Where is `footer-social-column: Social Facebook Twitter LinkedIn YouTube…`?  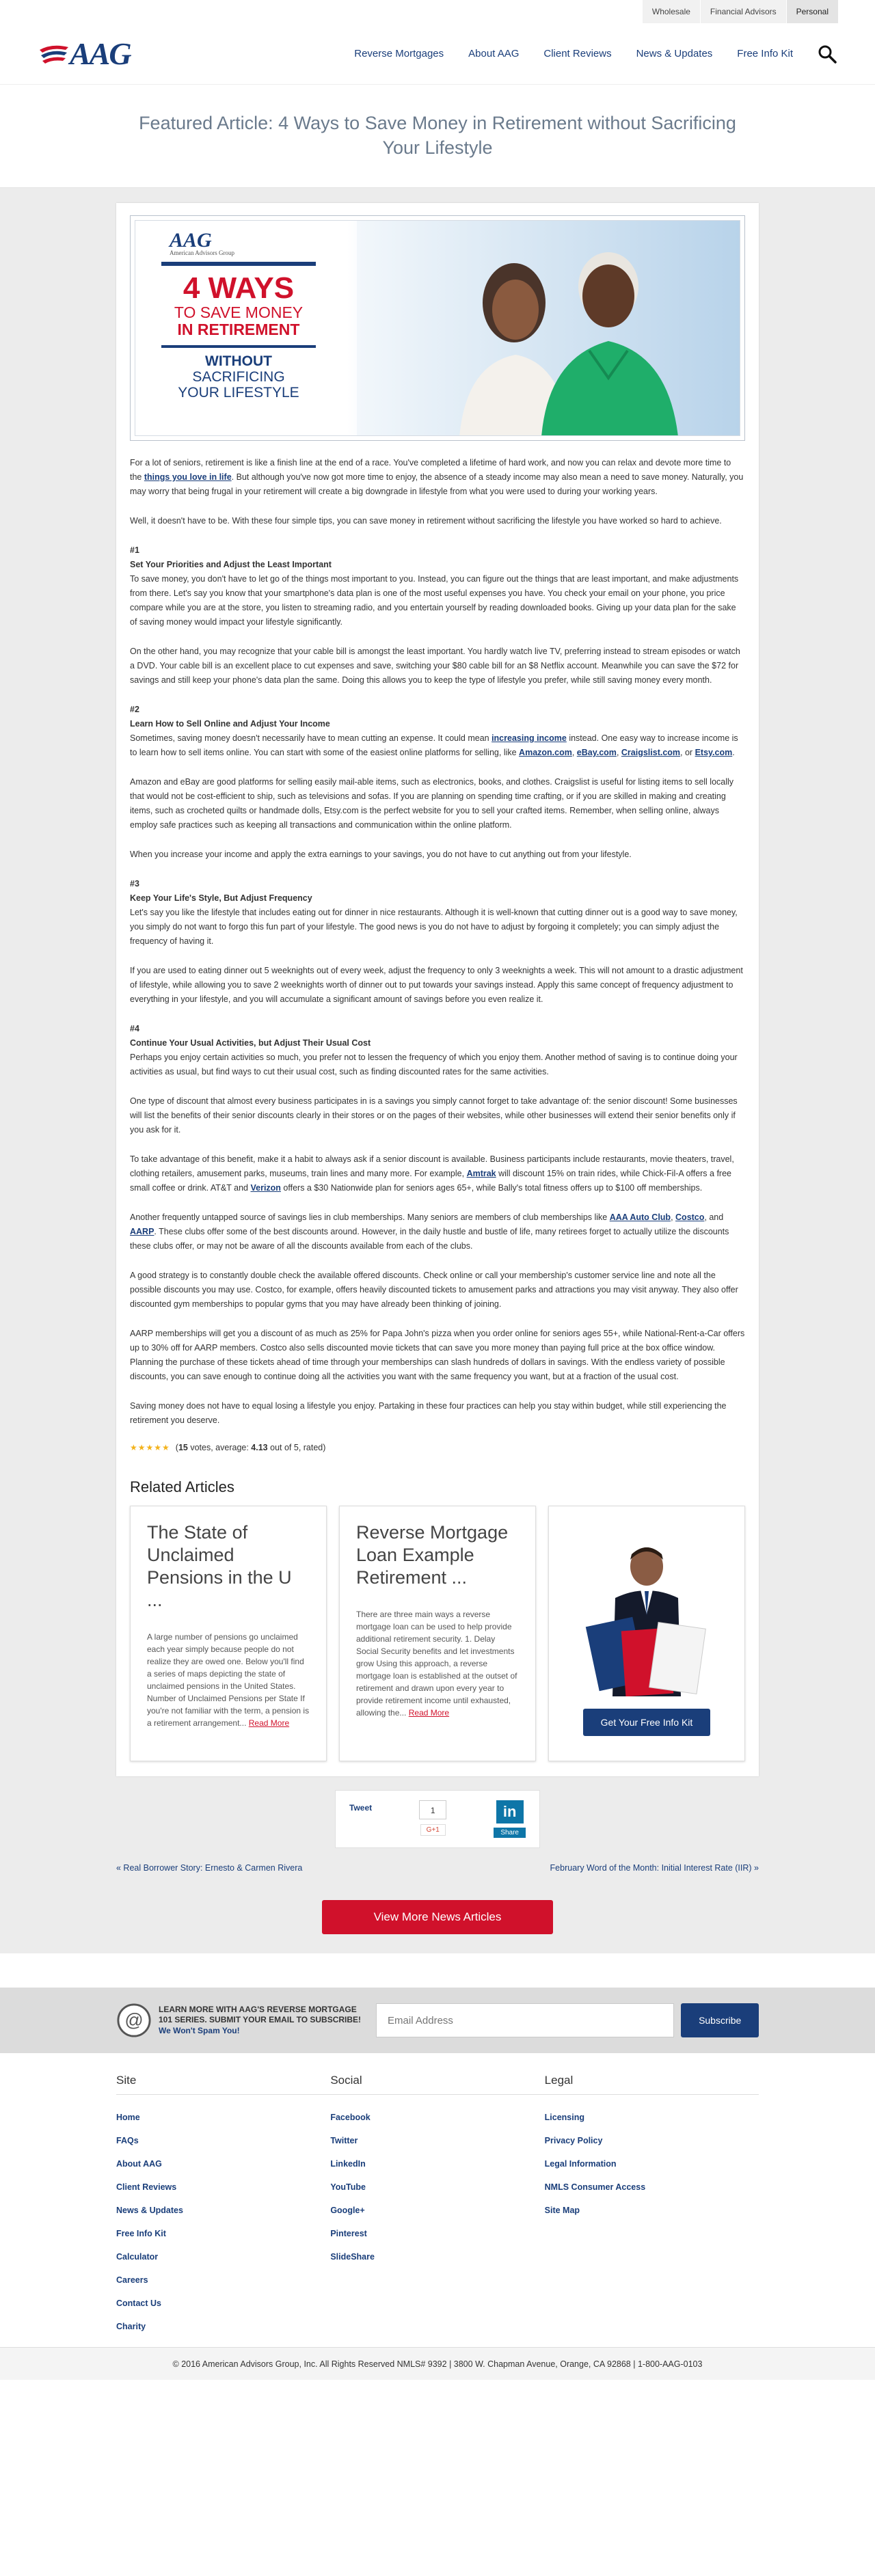
footer-social-column: Social Facebook Twitter LinkedIn YouTube… is located at coordinates (437, 2211).